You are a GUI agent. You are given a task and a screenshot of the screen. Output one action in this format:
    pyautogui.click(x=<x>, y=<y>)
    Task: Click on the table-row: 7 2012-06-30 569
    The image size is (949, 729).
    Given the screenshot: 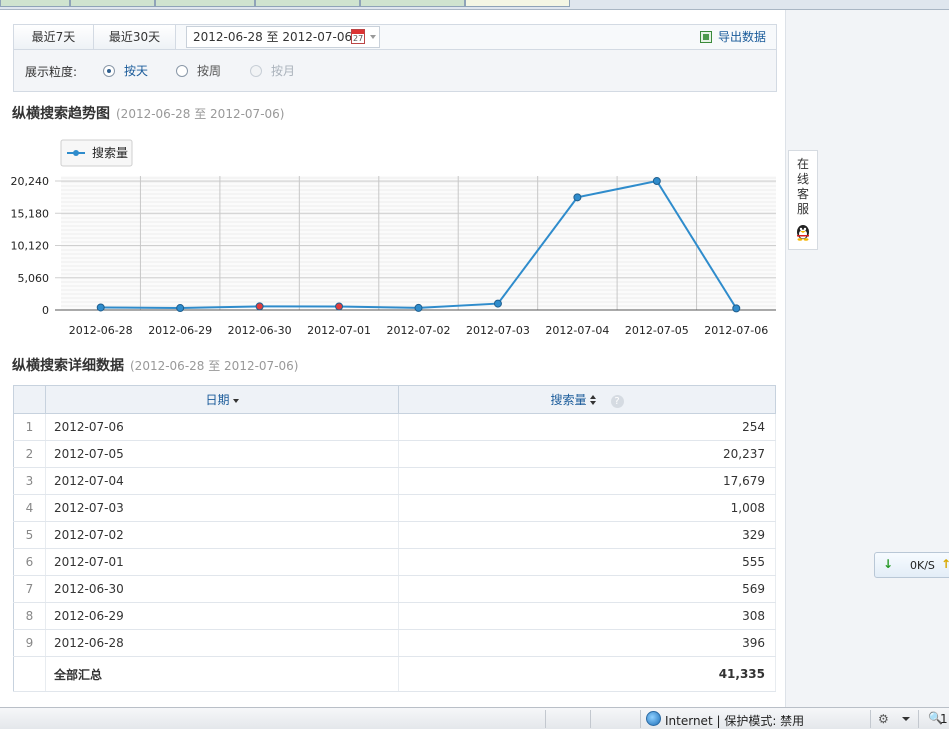 What is the action you would take?
    pyautogui.click(x=394, y=589)
    